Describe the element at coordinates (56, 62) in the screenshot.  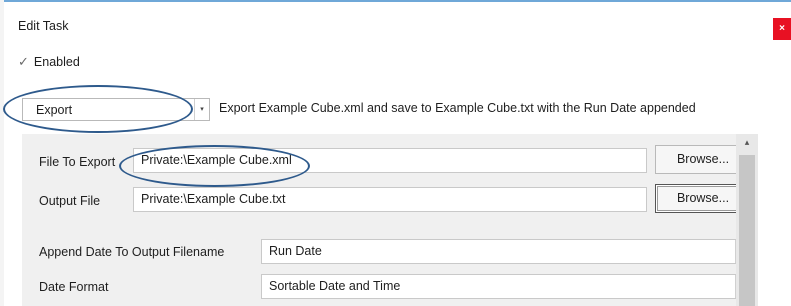
I see `enabled-label: Enabled` at that location.